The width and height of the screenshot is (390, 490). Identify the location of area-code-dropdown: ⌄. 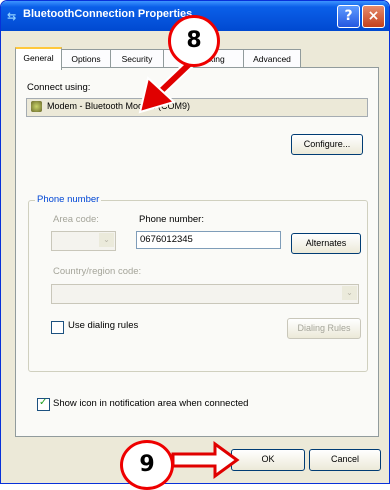
(83, 241).